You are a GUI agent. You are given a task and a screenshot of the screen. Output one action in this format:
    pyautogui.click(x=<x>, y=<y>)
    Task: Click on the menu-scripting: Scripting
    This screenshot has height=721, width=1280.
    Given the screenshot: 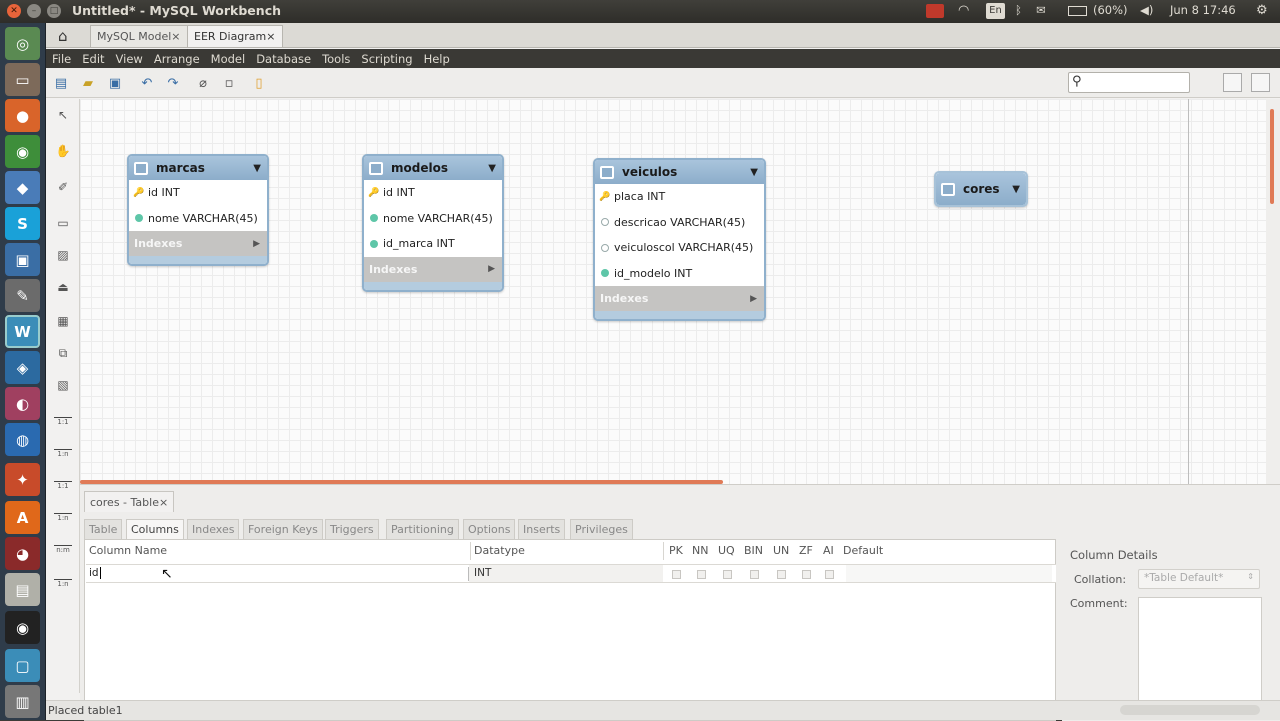 What is the action you would take?
    pyautogui.click(x=386, y=59)
    